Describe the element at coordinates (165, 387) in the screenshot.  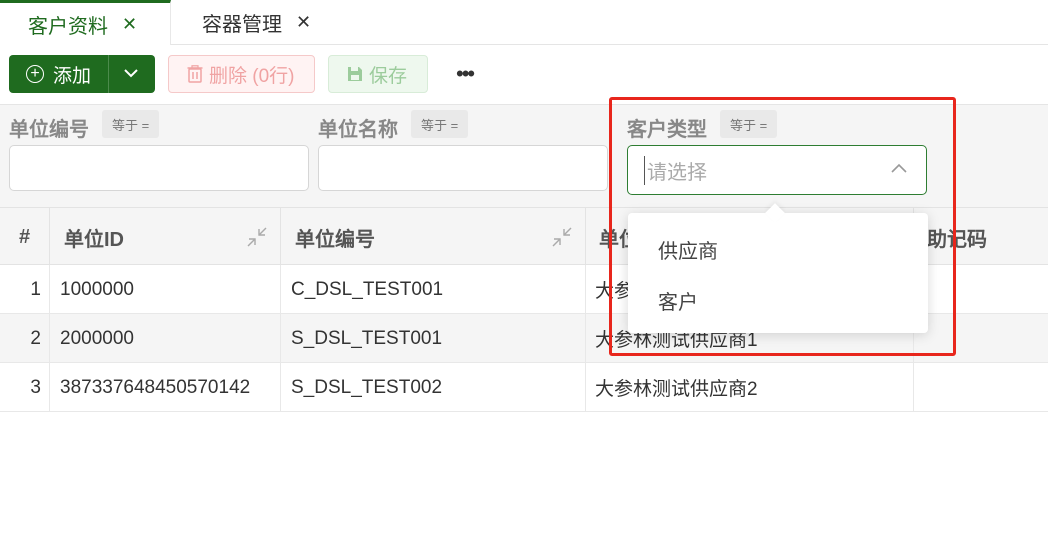
I see `cell-unit-id: 387337648450570142` at that location.